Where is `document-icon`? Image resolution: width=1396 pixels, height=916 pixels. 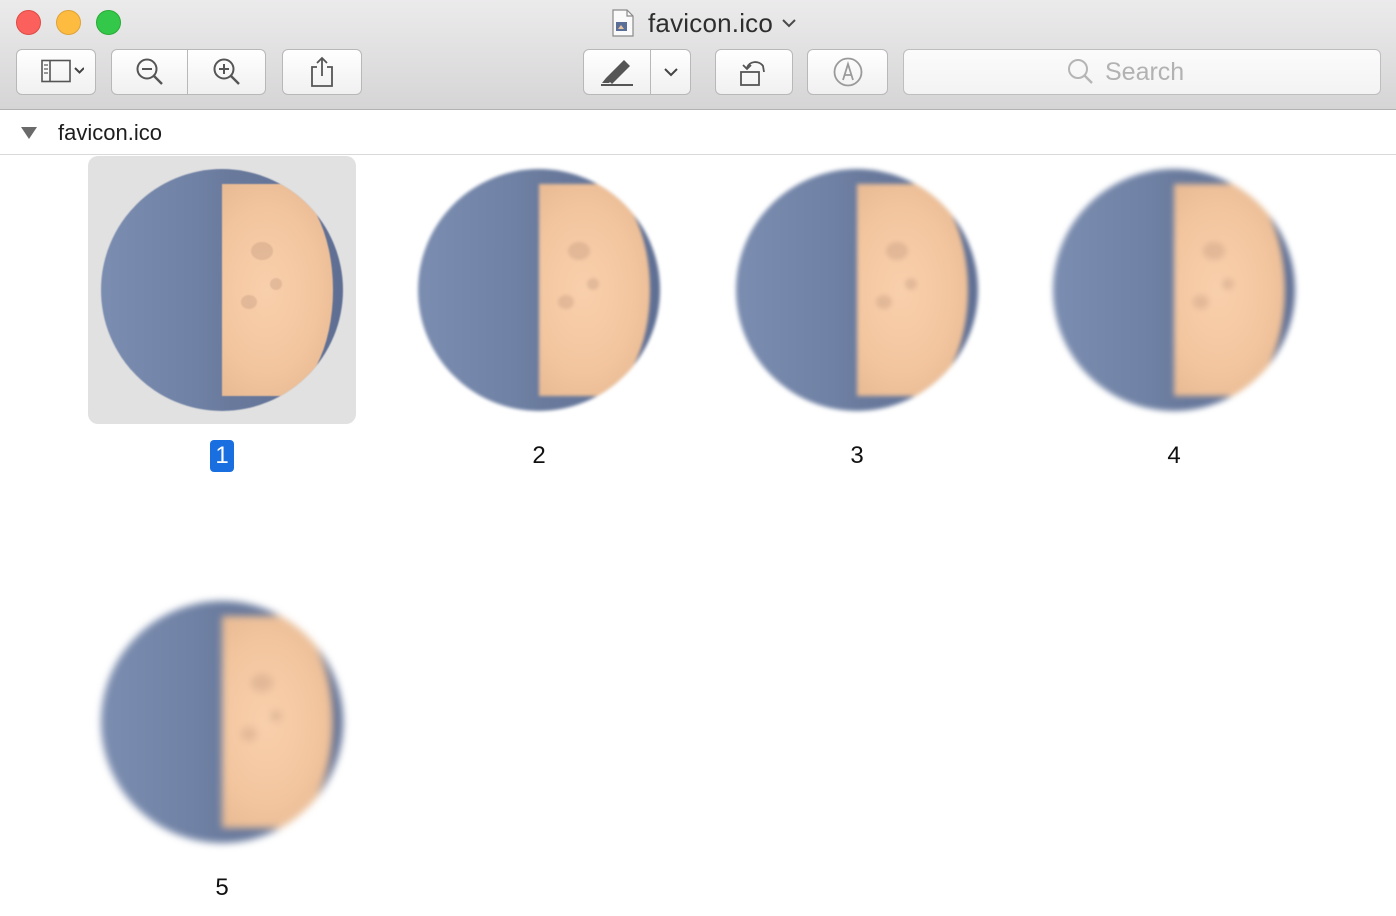
document-icon is located at coordinates (623, 23).